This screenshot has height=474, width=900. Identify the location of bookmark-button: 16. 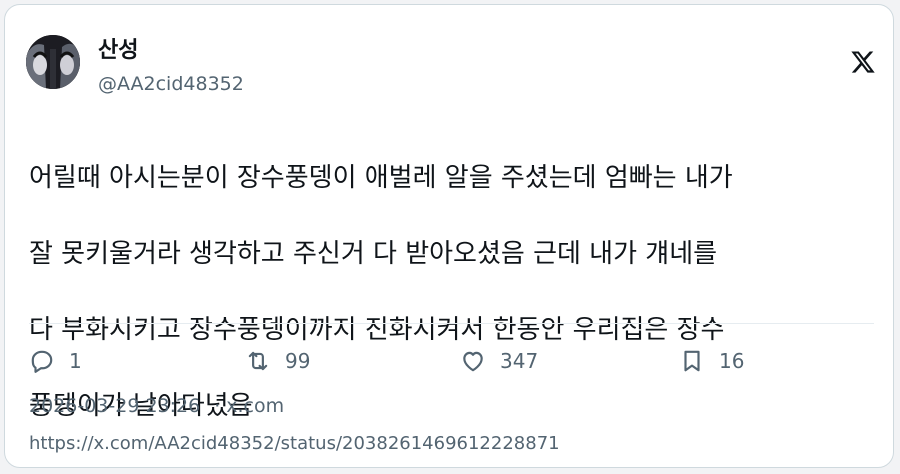
(711, 361).